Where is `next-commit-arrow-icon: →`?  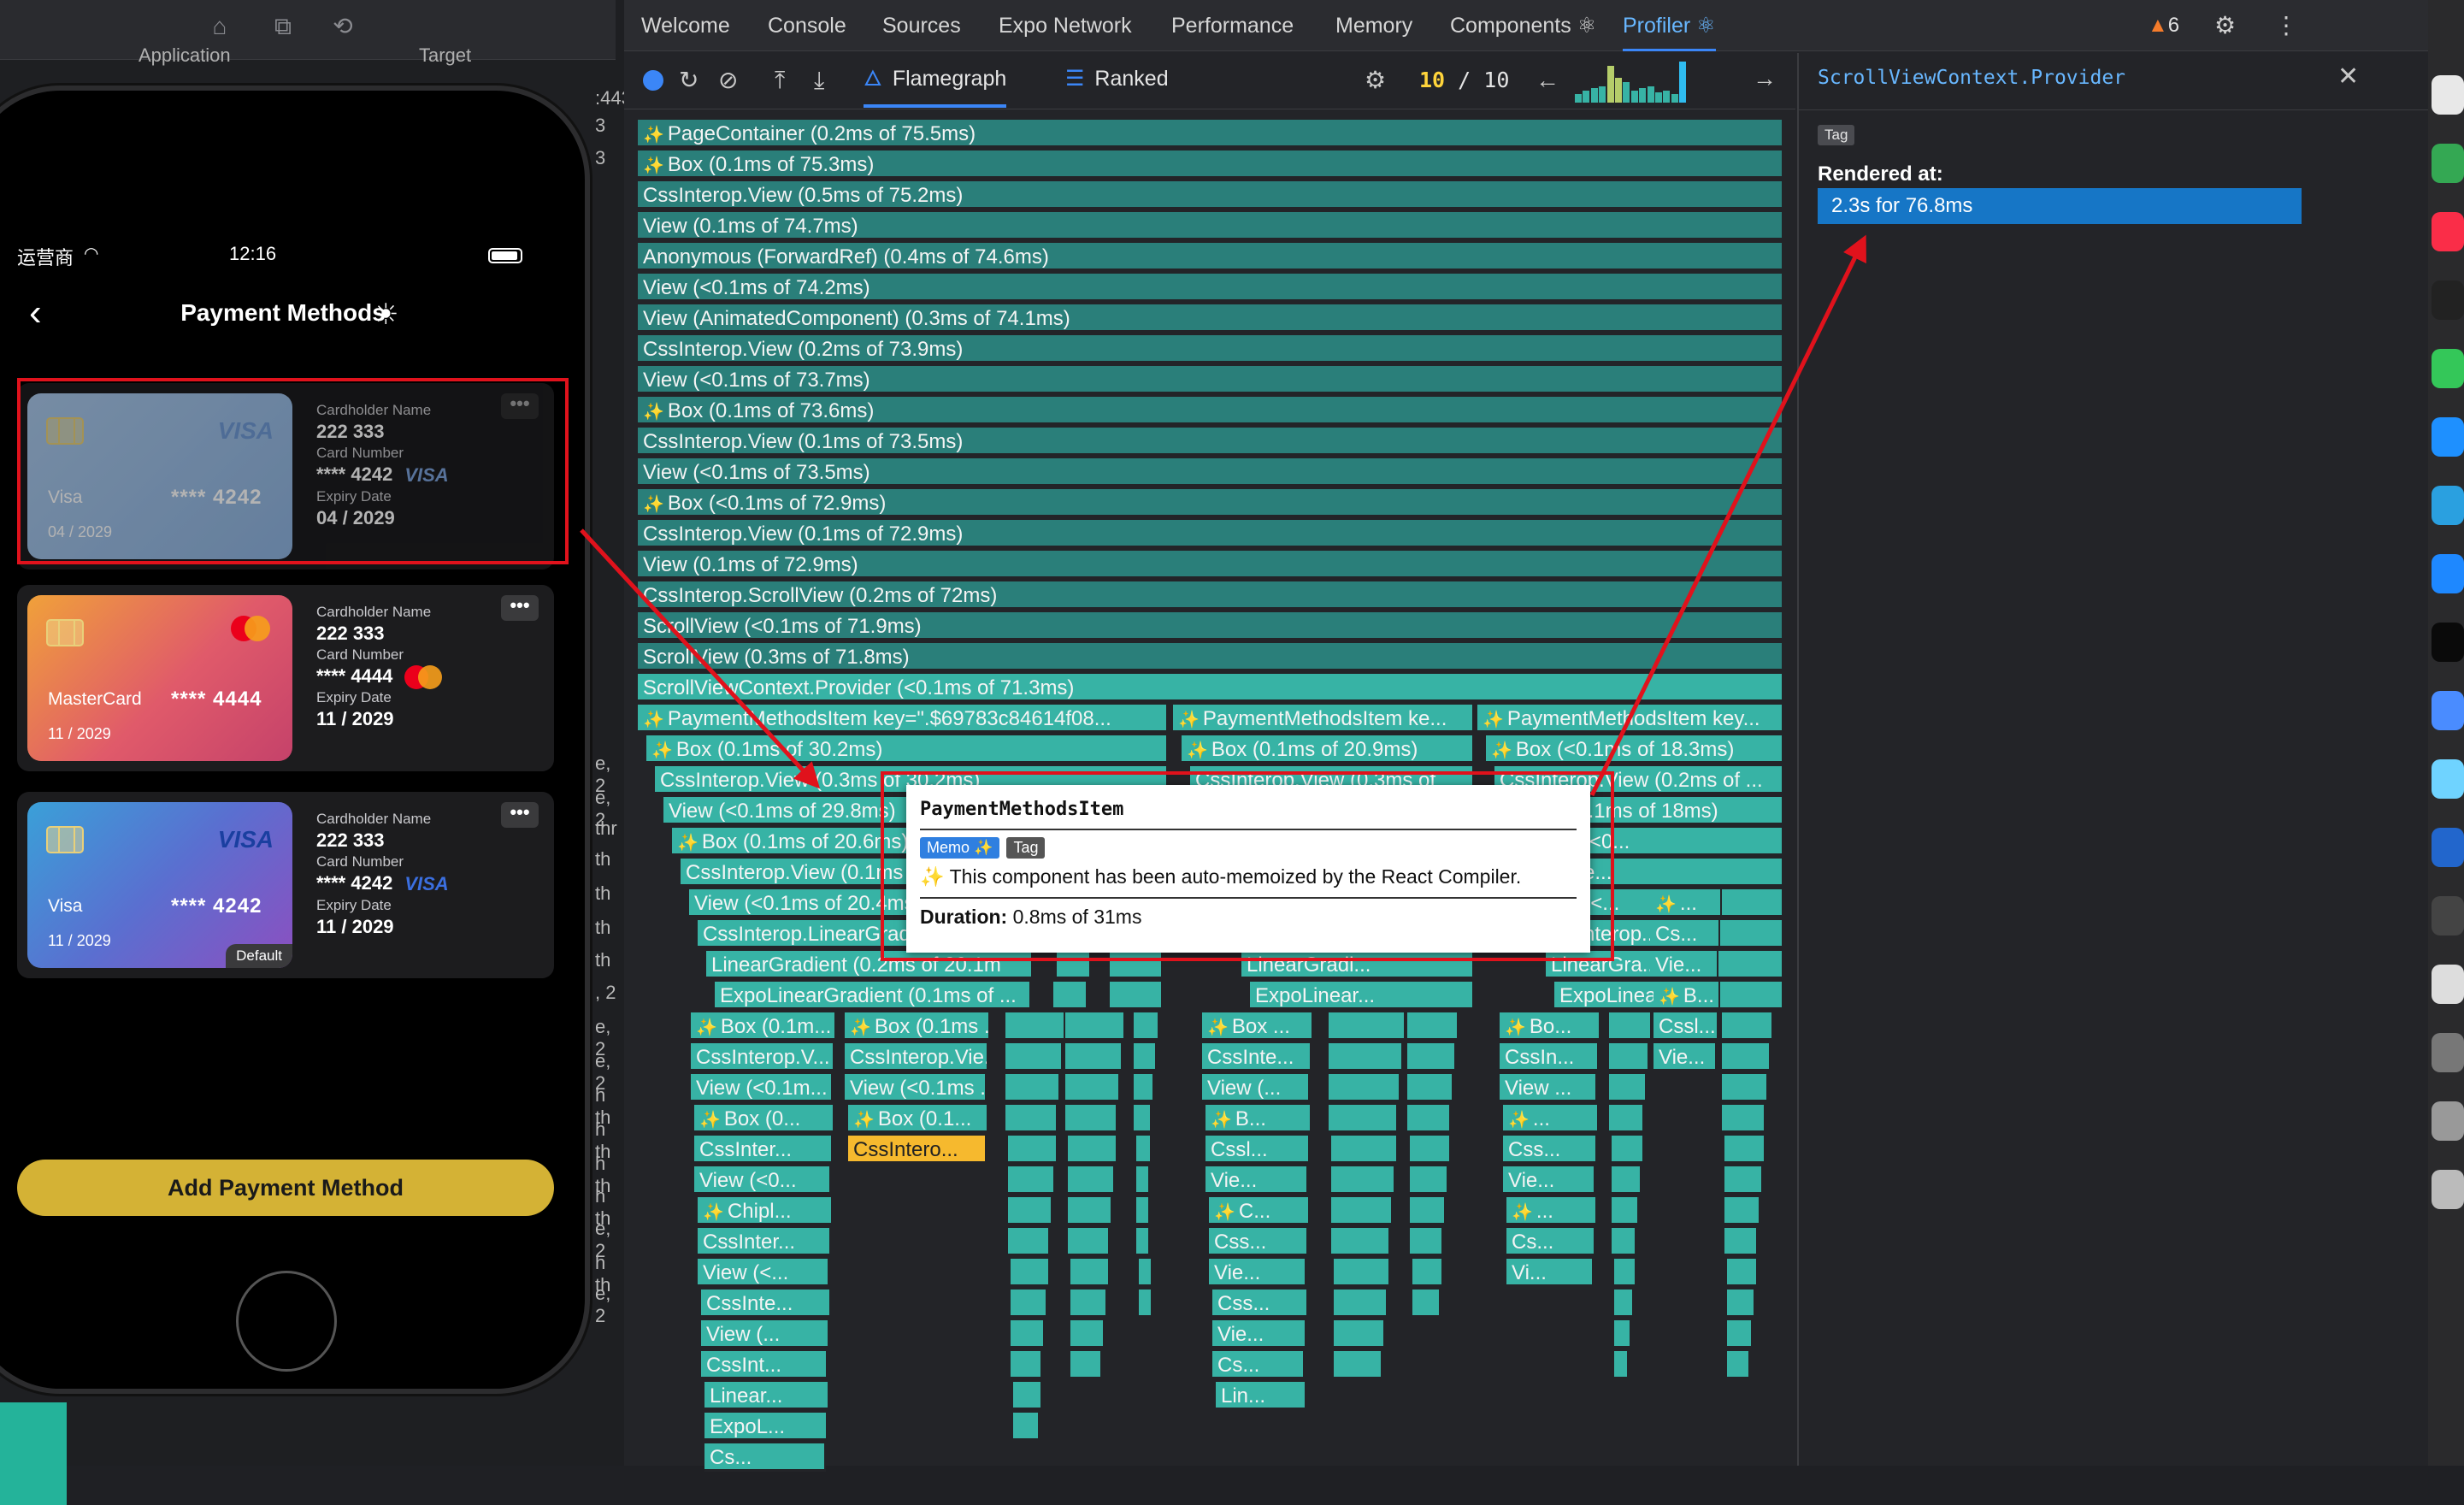 next-commit-arrow-icon: → is located at coordinates (1765, 78).